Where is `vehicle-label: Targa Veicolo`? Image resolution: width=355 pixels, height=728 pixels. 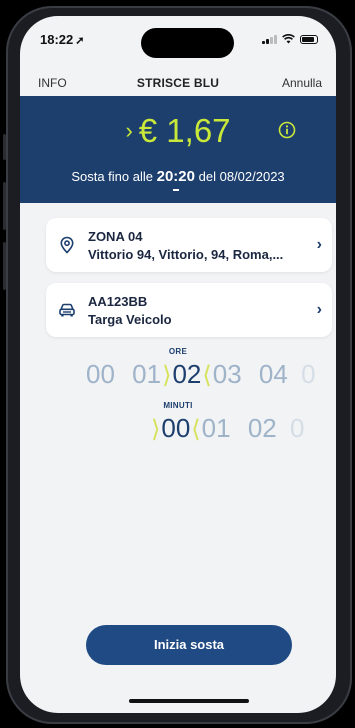 vehicle-label: Targa Veicolo is located at coordinates (130, 319).